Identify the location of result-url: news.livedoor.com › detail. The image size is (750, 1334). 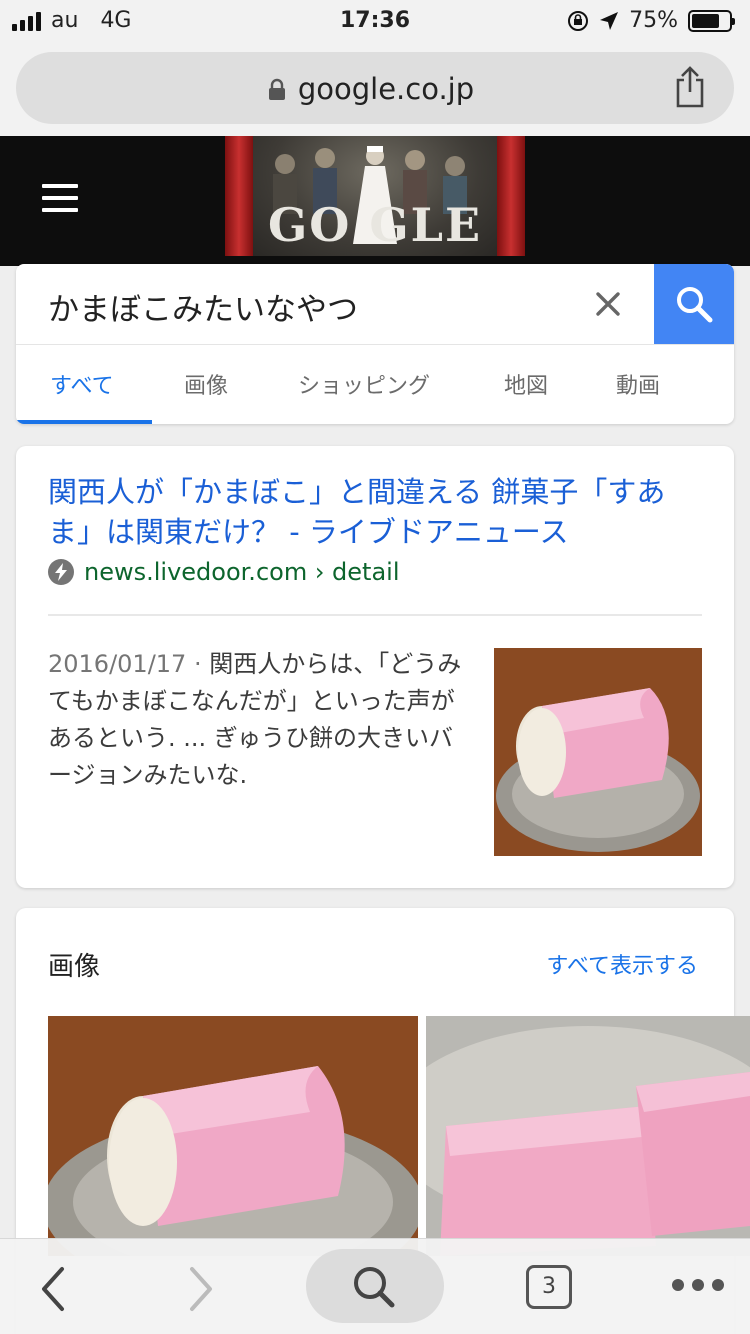
(224, 572).